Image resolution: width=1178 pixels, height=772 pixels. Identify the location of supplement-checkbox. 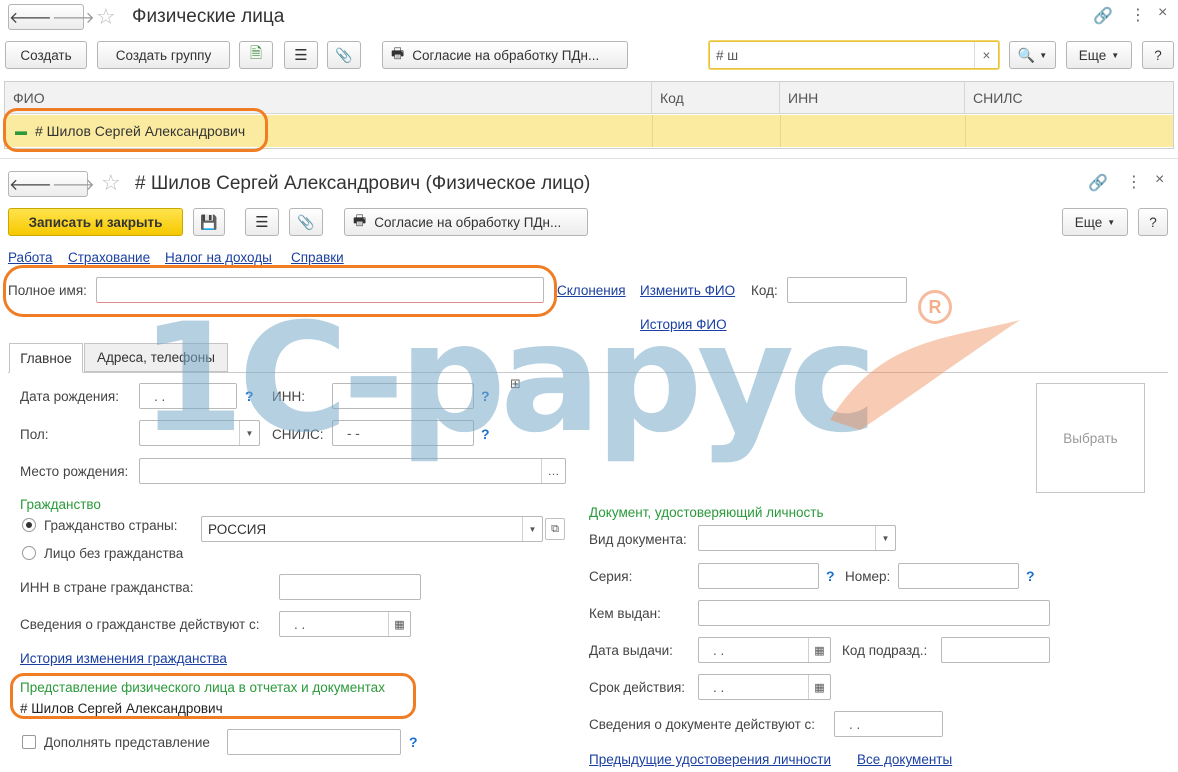
(29, 742).